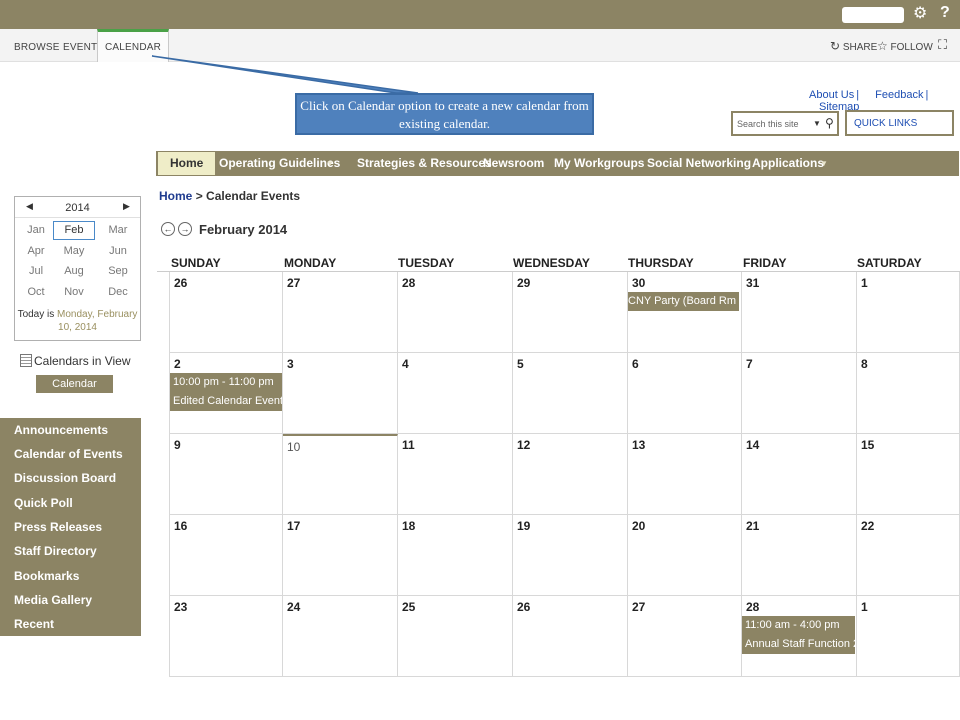 This screenshot has height=720, width=960. Describe the element at coordinates (61, 430) in the screenshot. I see `quick-launch-announcements: Announcements` at that location.